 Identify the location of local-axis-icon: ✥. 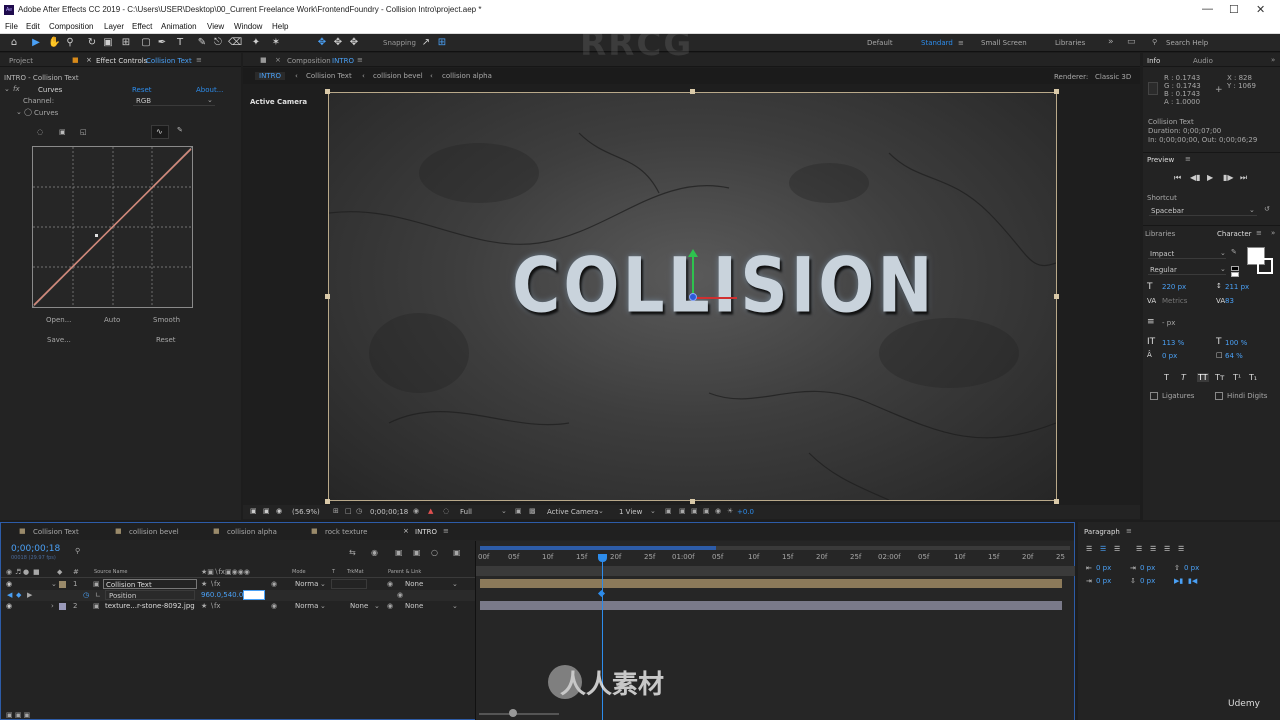
(322, 43).